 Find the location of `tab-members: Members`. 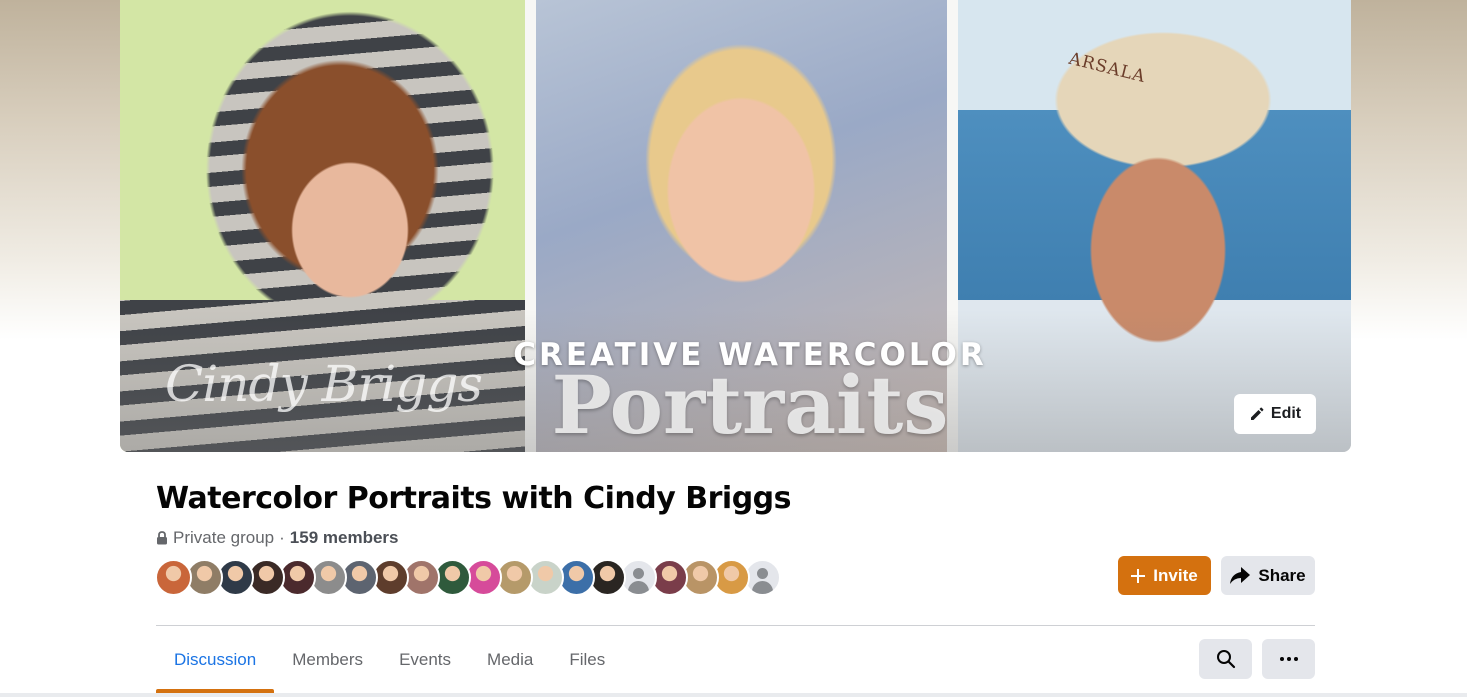

tab-members: Members is located at coordinates (327, 660).